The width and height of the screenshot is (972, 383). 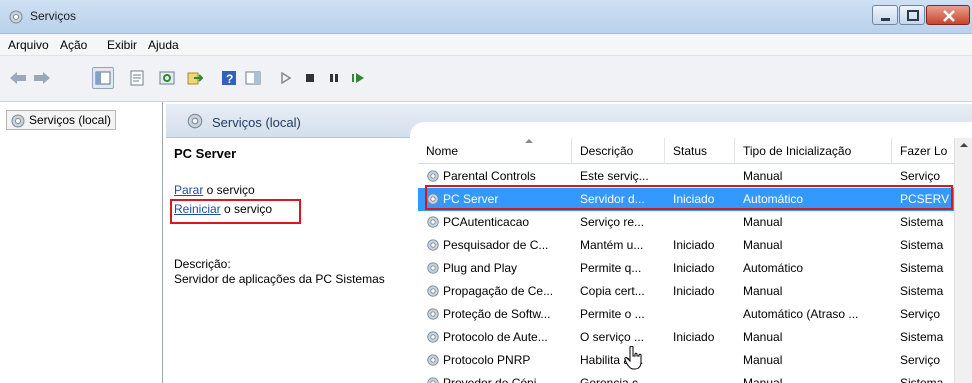 I want to click on start-service-button, so click(x=286, y=78).